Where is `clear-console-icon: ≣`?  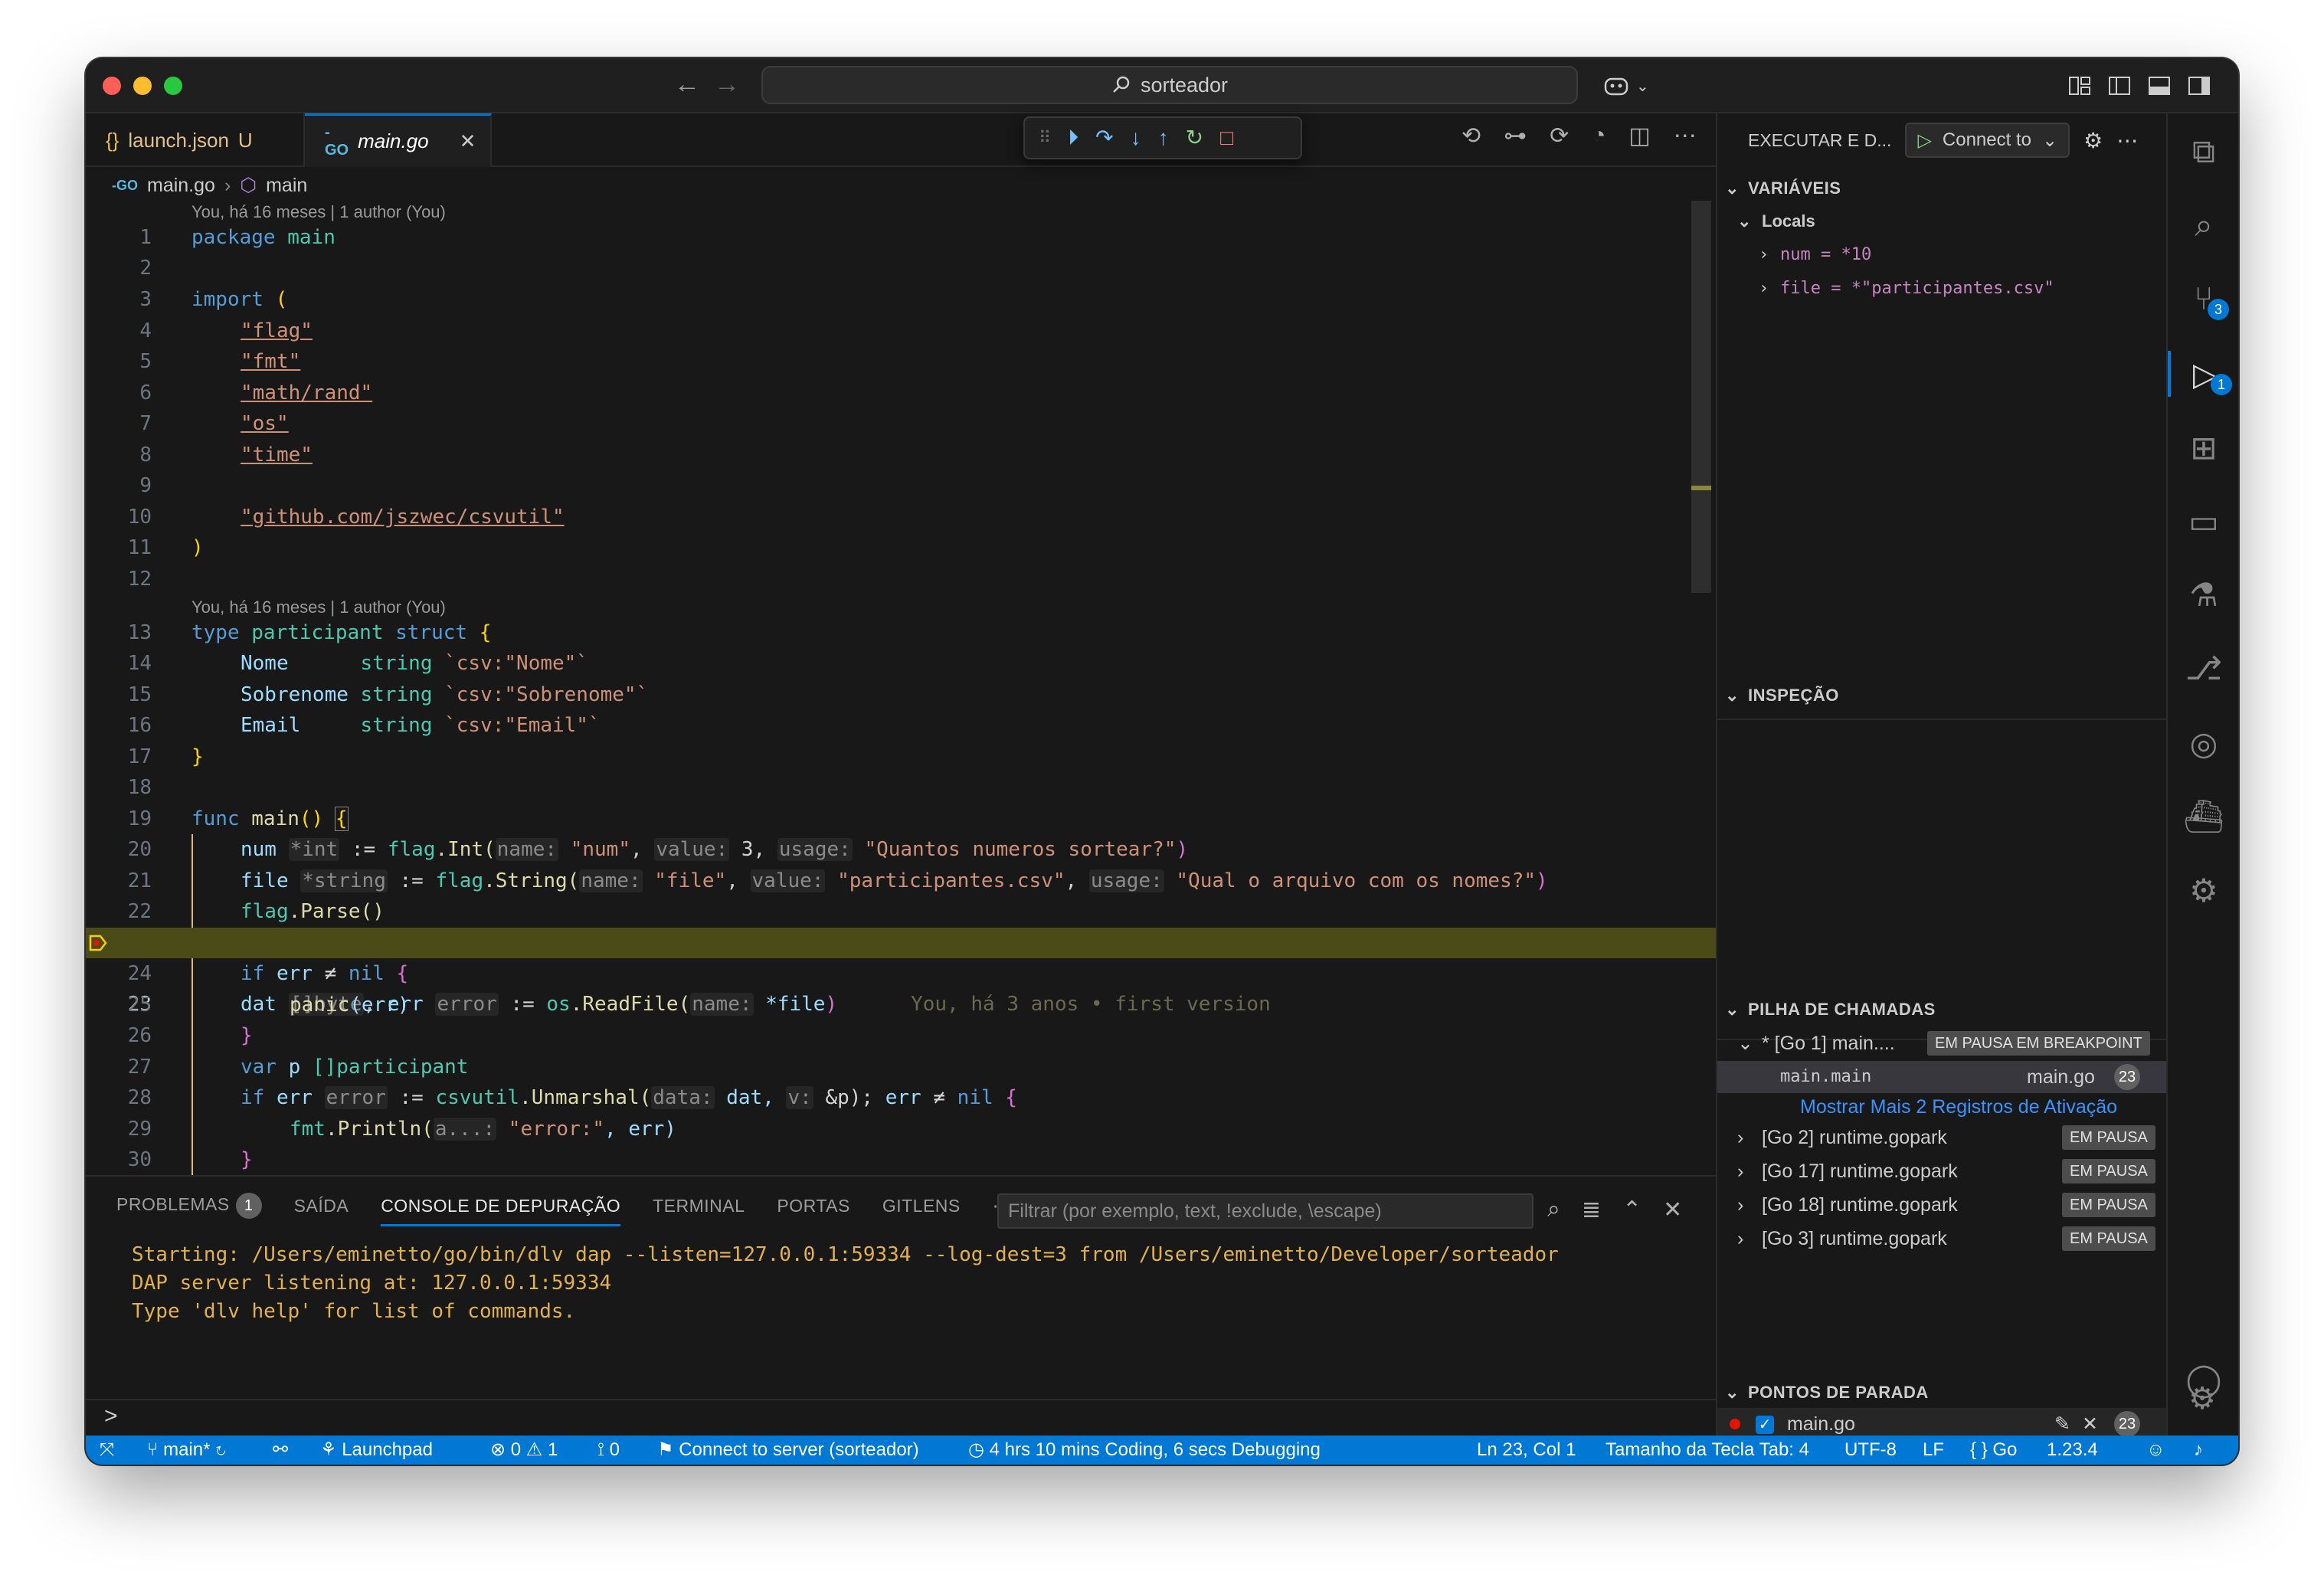
clear-console-icon: ≣ is located at coordinates (1591, 1210).